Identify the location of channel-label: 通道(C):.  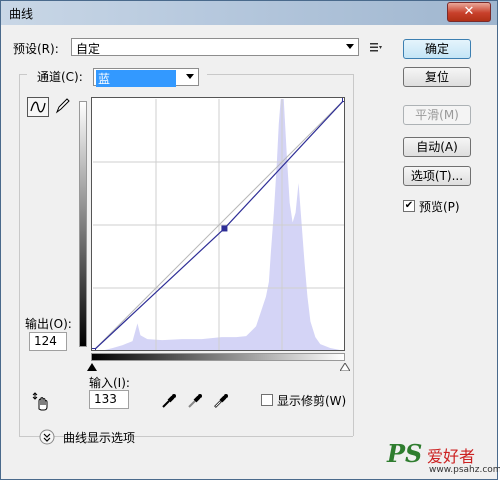
(60, 77).